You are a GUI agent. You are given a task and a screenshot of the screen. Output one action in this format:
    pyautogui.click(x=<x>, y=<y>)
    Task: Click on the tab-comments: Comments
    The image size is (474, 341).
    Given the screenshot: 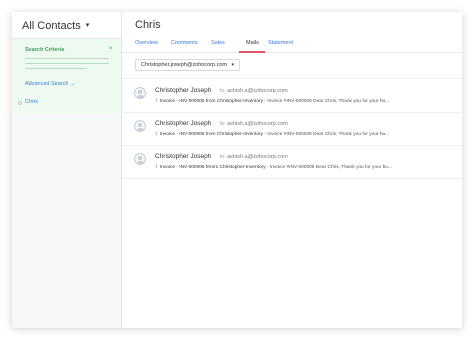 What is the action you would take?
    pyautogui.click(x=184, y=43)
    